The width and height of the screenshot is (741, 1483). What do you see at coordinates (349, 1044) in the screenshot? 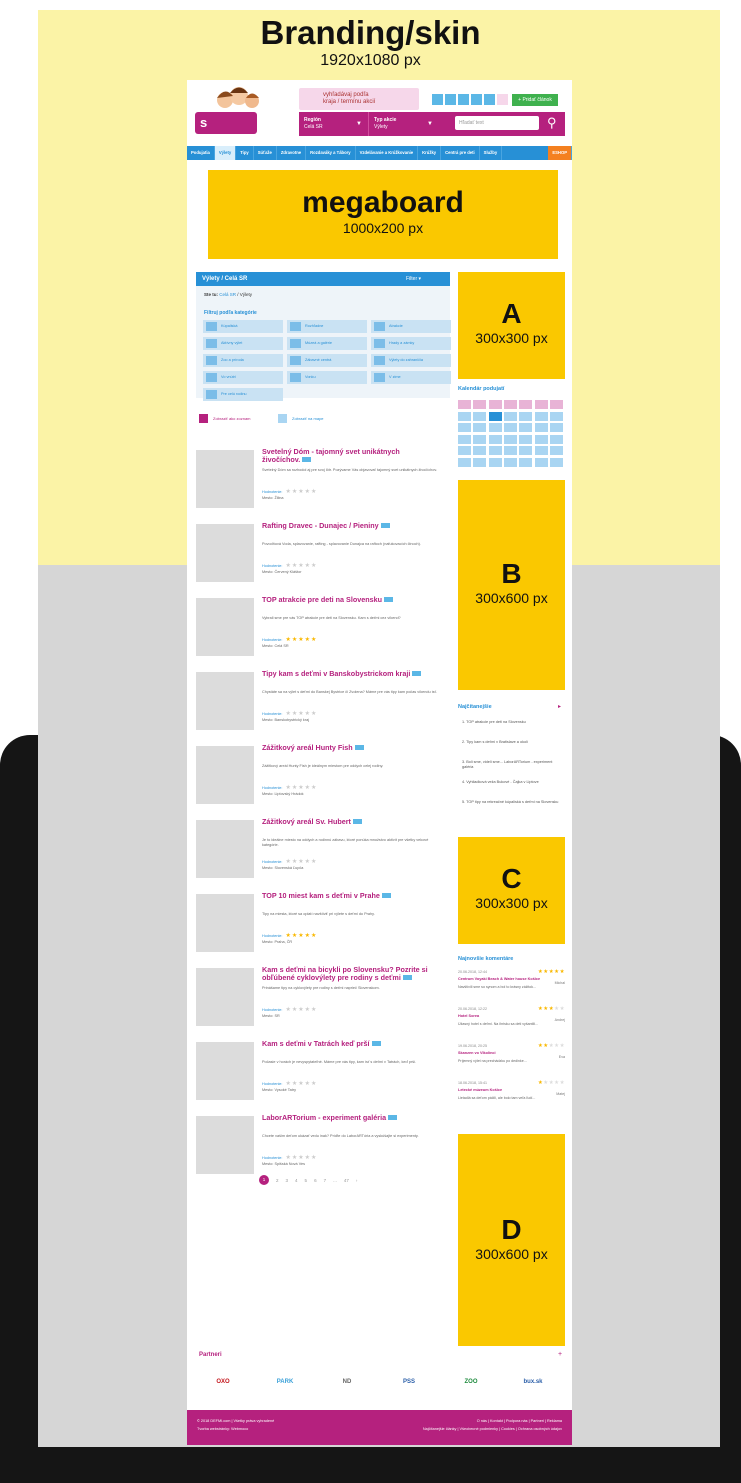
I see `article-title: Kam s deťmi v Tatrách keď prší` at bounding box center [349, 1044].